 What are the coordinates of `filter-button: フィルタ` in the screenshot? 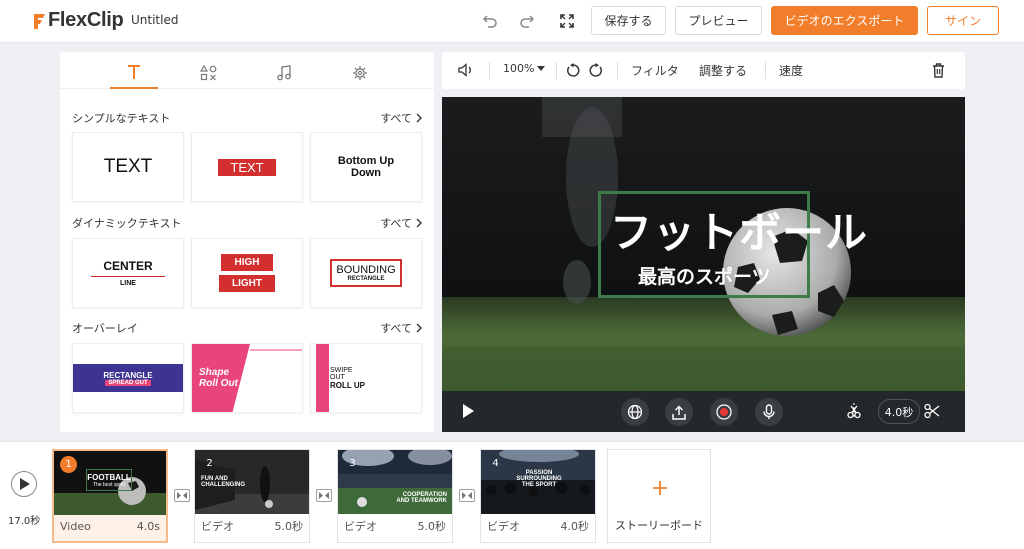 It's located at (655, 70).